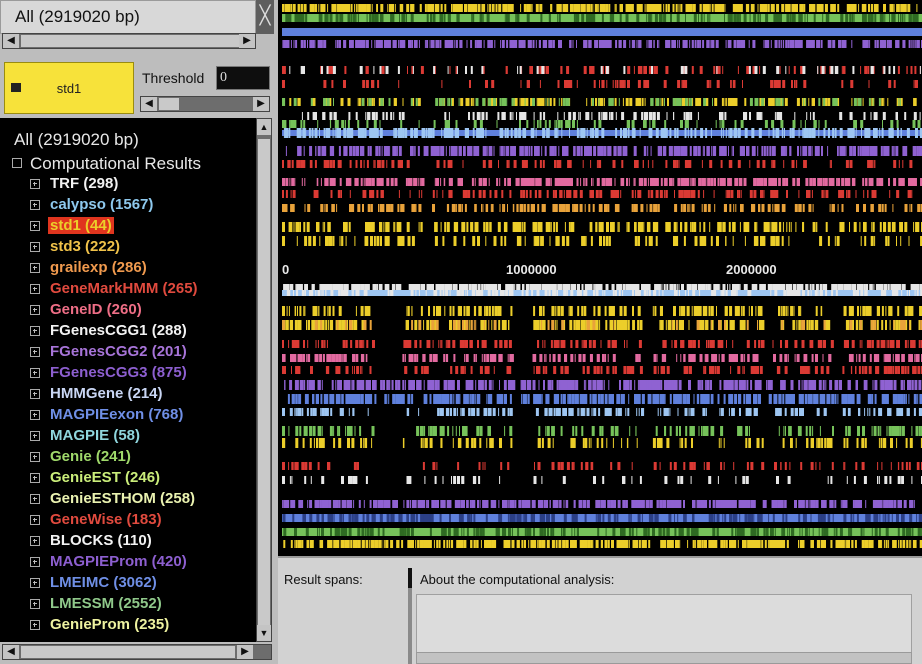 This screenshot has height=664, width=922. What do you see at coordinates (173, 78) in the screenshot?
I see `threshold-label: Threshold` at bounding box center [173, 78].